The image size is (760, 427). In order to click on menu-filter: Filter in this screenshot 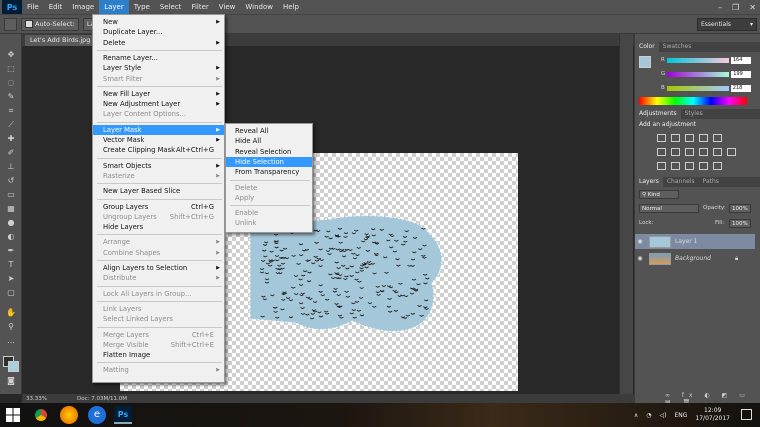, I will do `click(199, 7)`.